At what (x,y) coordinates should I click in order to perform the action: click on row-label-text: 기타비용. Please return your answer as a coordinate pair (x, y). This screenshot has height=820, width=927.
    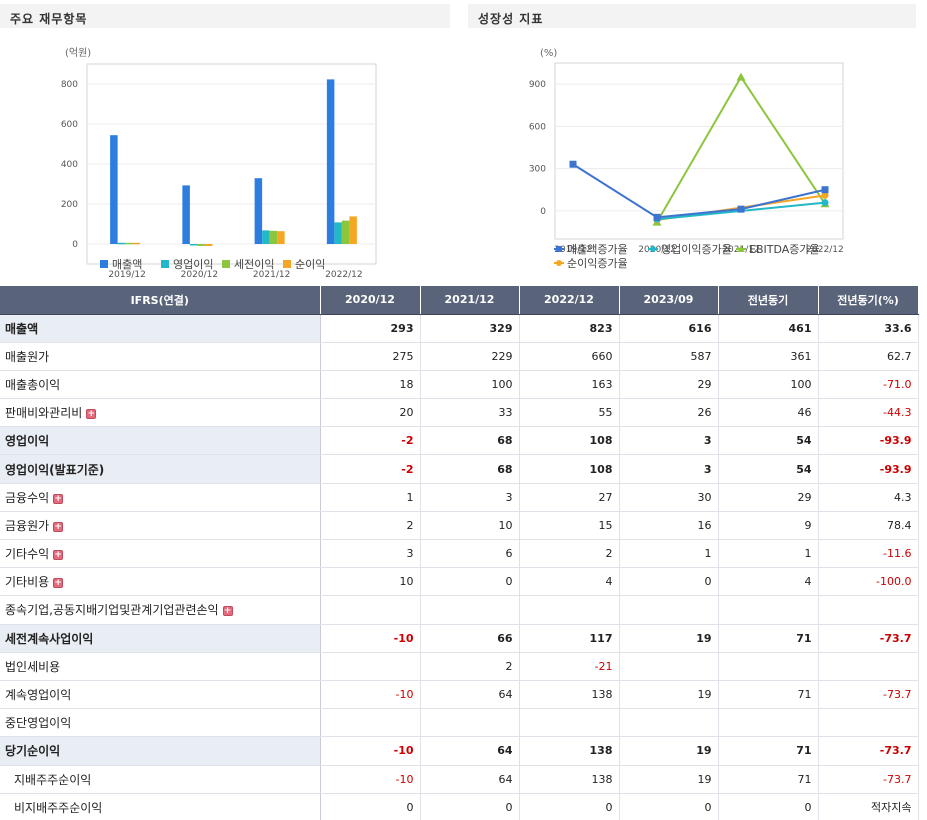
    Looking at the image, I should click on (27, 582).